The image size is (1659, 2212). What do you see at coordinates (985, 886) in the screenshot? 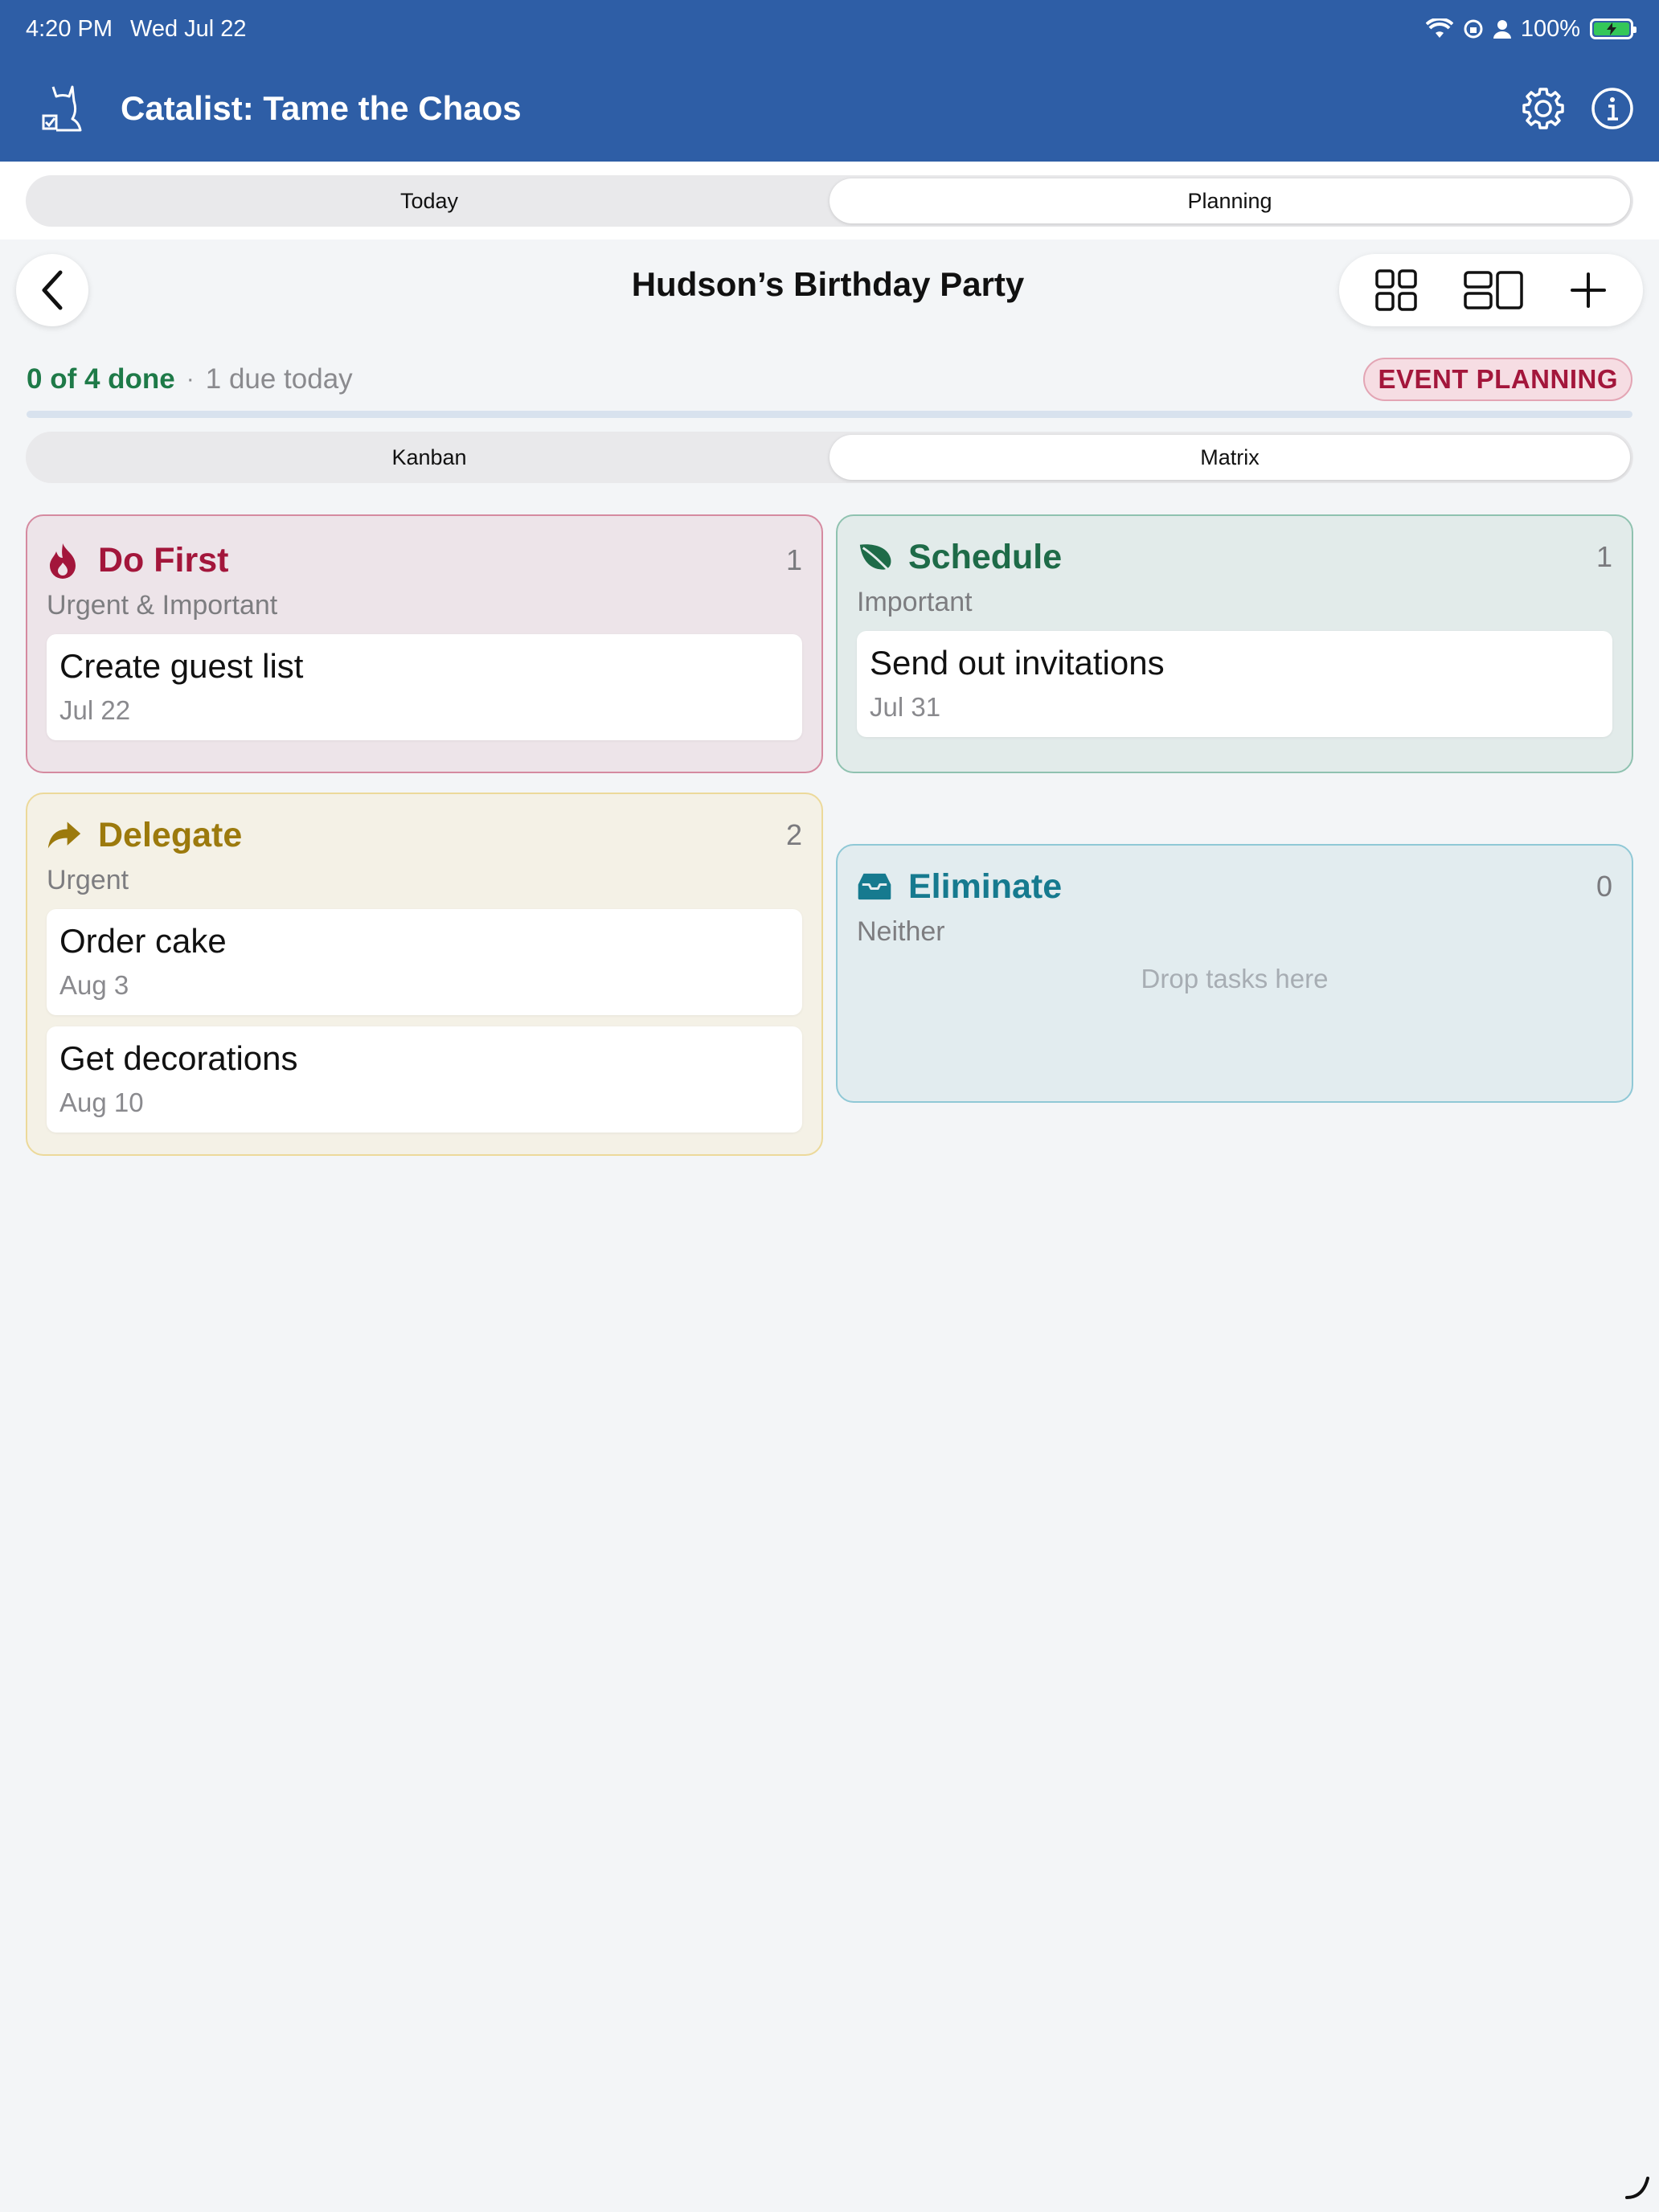
I see `quadrant-title: Eliminate` at bounding box center [985, 886].